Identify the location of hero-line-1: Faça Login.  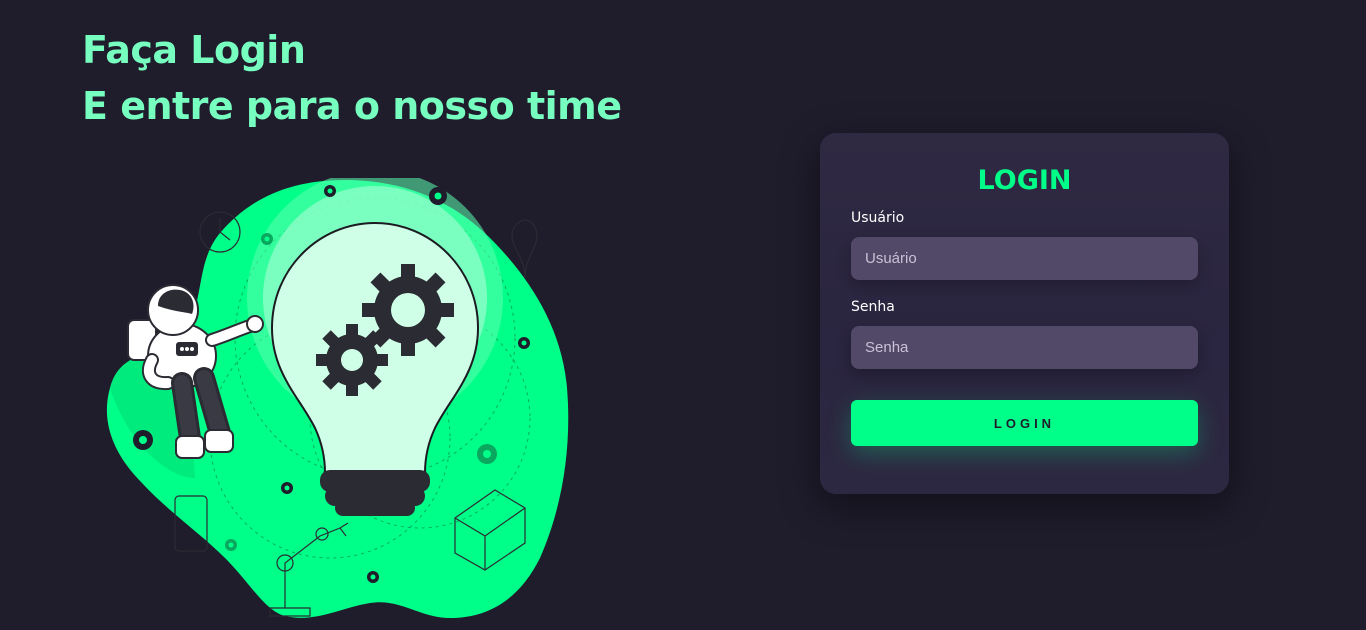
(194, 50).